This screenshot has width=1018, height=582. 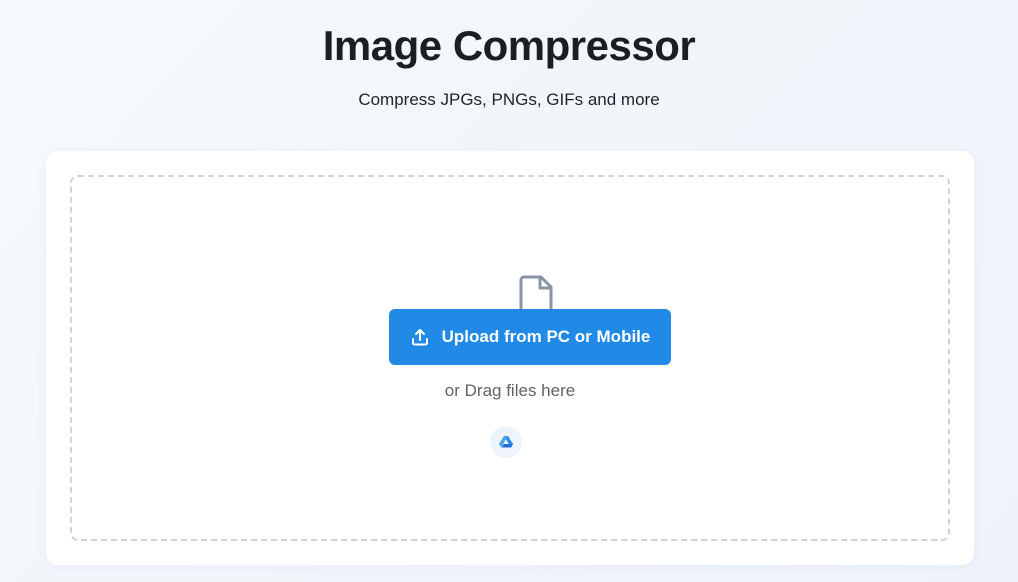 What do you see at coordinates (546, 336) in the screenshot?
I see `upload-button-label: Upload from PC or Mobile` at bounding box center [546, 336].